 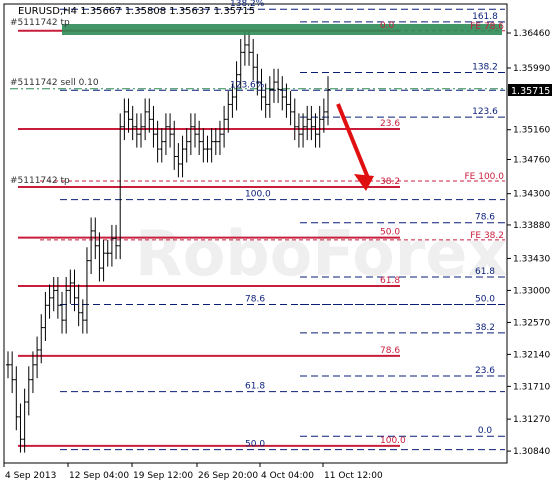 I want to click on navy-fib-label: 138.2, so click(x=485, y=67).